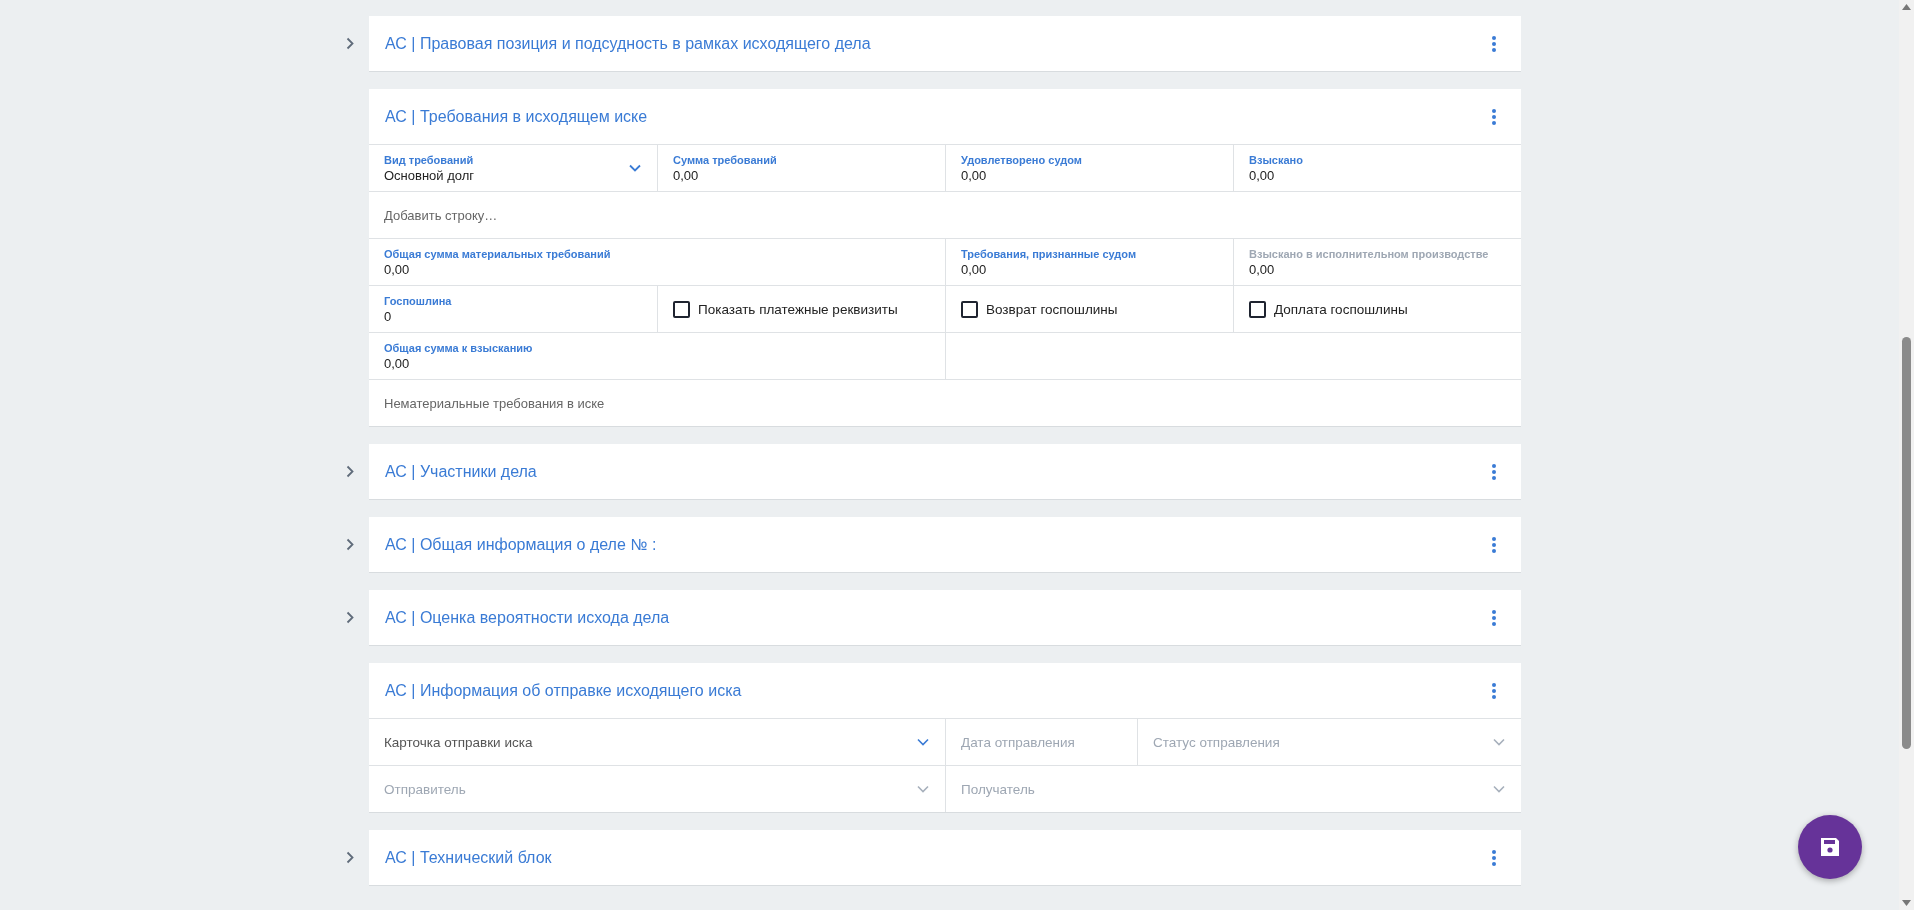 The image size is (1914, 910). What do you see at coordinates (521, 544) in the screenshot?
I see `section-title: АС | Общая информация о деле № :` at bounding box center [521, 544].